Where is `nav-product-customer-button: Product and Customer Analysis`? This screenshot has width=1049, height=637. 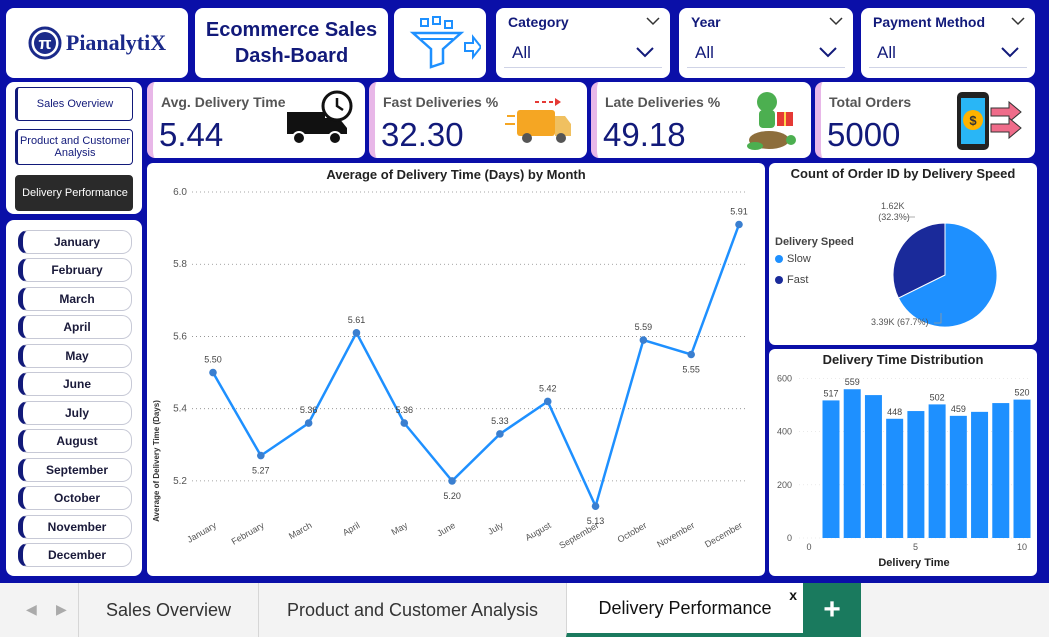 nav-product-customer-button: Product and Customer Analysis is located at coordinates (74, 147).